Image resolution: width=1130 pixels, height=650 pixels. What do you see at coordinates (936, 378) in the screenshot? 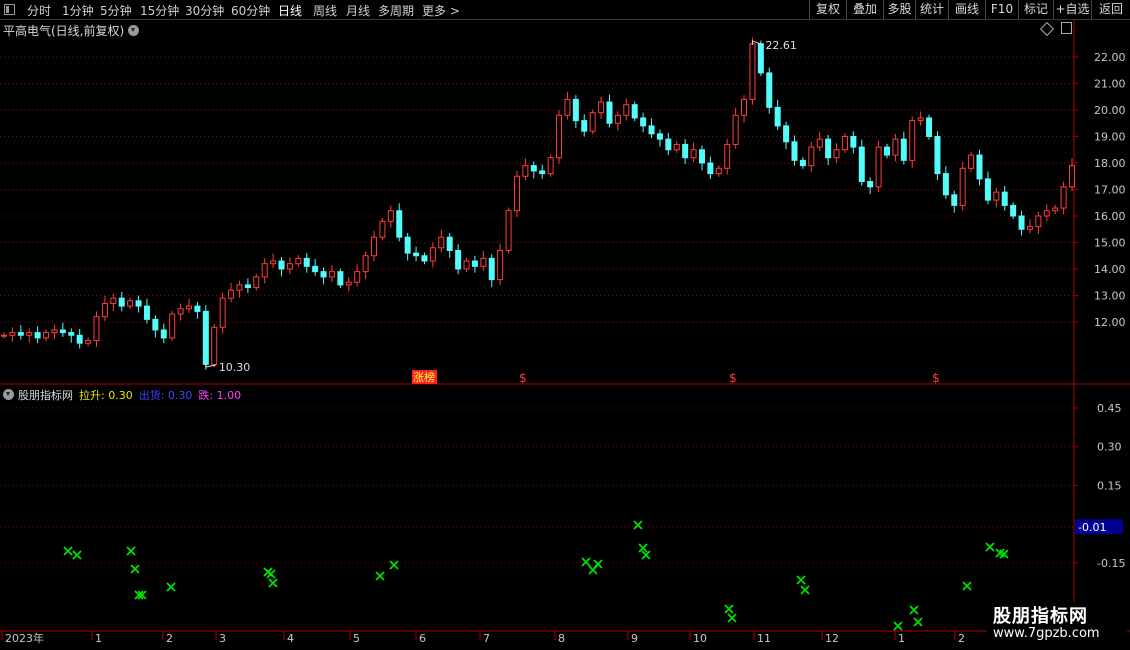
I see `signal-s-marker: $` at bounding box center [936, 378].